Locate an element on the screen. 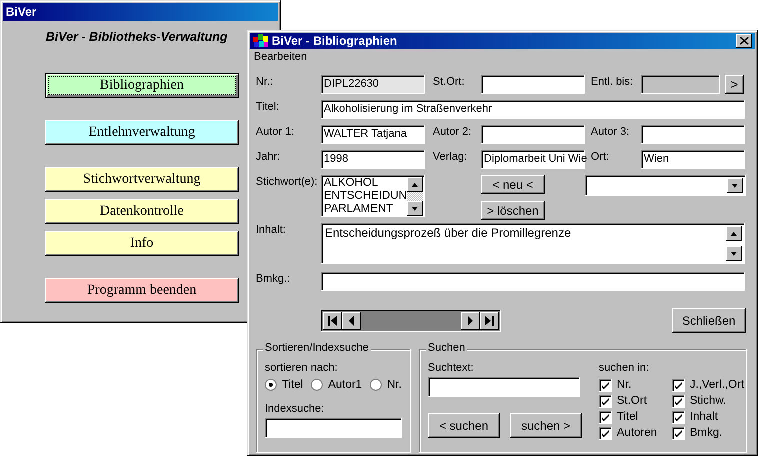  skip-forward-icon is located at coordinates (489, 320).